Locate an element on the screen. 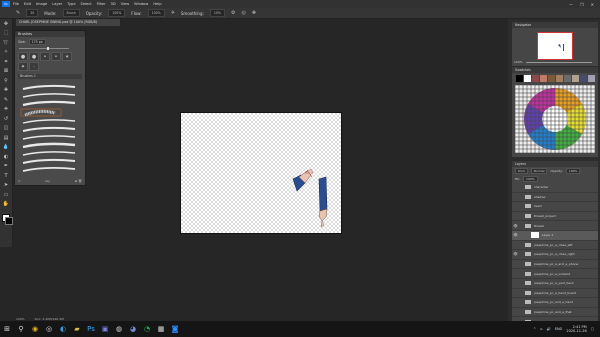 The height and width of the screenshot is (337, 600). flow-field: 100% is located at coordinates (156, 13).